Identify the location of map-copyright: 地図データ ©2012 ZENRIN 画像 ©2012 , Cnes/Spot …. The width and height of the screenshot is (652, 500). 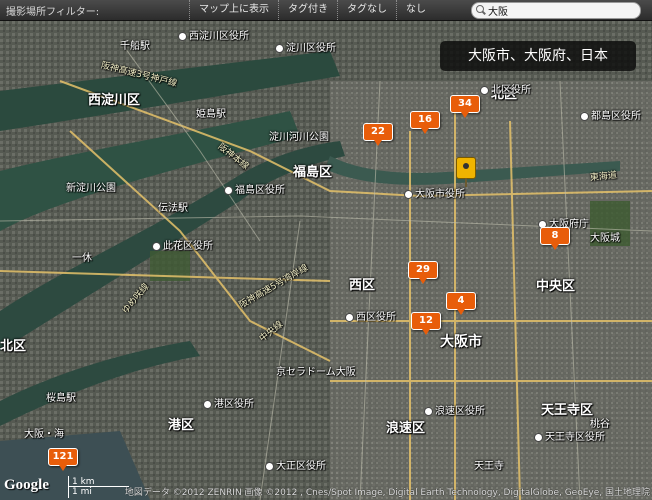
(387, 493).